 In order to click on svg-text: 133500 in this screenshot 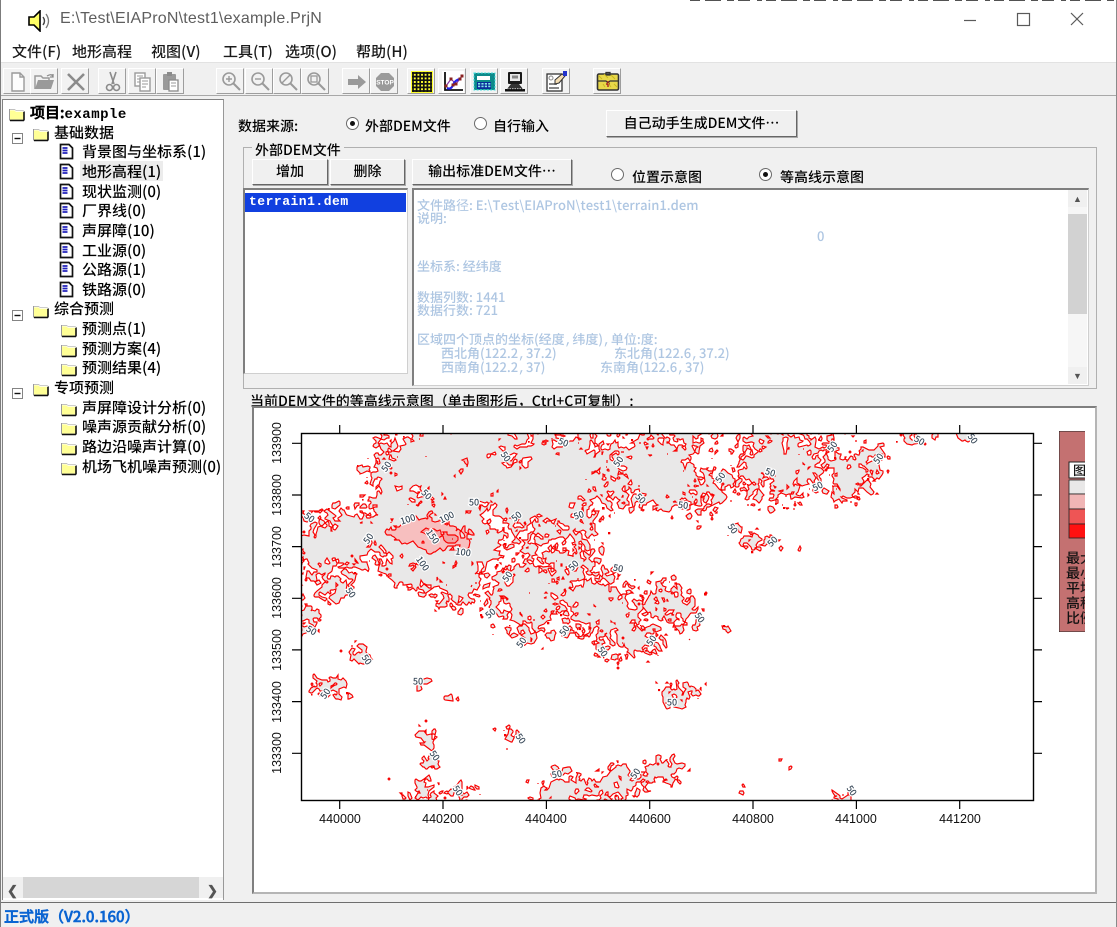, I will do `click(277, 650)`.